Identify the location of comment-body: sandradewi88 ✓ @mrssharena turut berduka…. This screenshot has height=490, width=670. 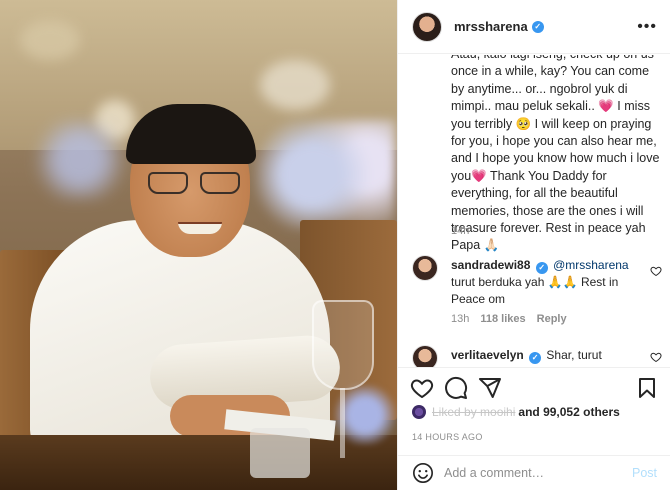
(550, 282).